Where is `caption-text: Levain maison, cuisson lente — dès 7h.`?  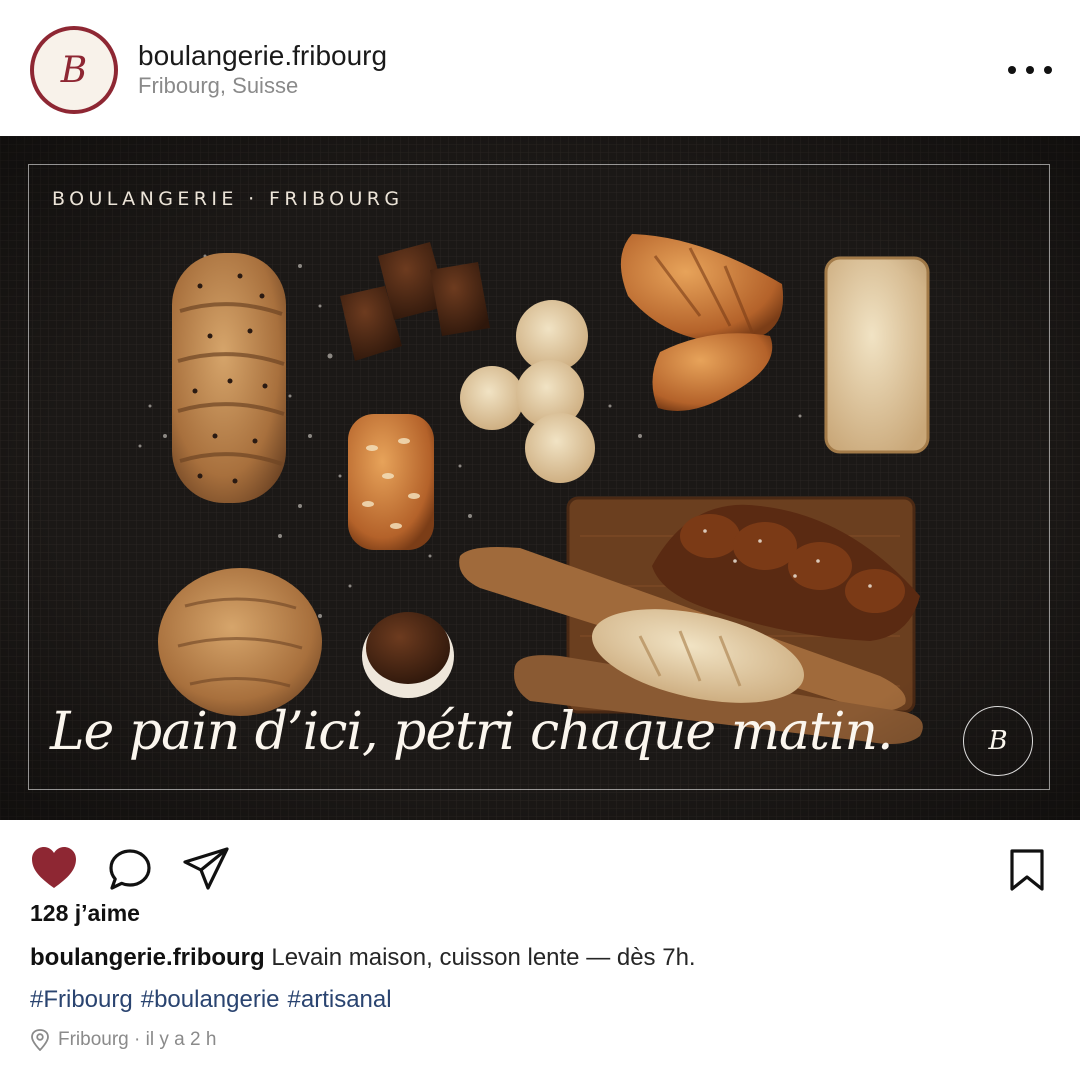 caption-text: Levain maison, cuisson lente — dès 7h. is located at coordinates (483, 957).